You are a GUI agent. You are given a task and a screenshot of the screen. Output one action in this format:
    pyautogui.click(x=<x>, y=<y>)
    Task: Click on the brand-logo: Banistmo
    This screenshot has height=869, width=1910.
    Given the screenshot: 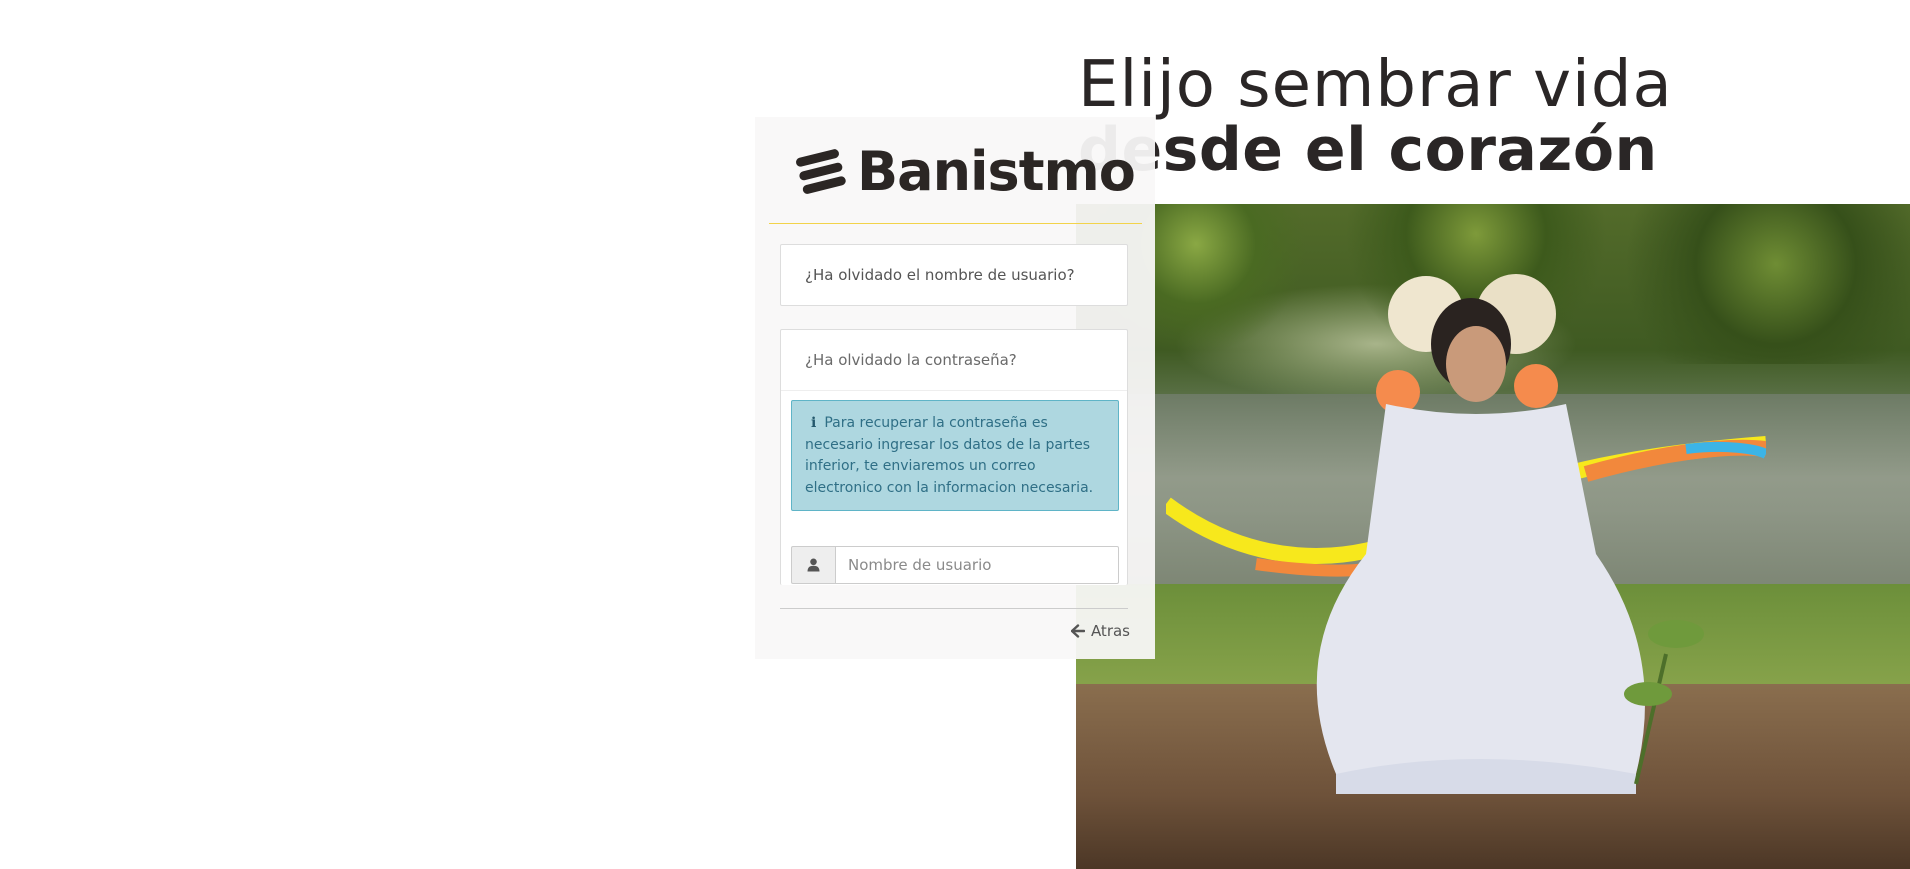 What is the action you would take?
    pyautogui.click(x=965, y=172)
    